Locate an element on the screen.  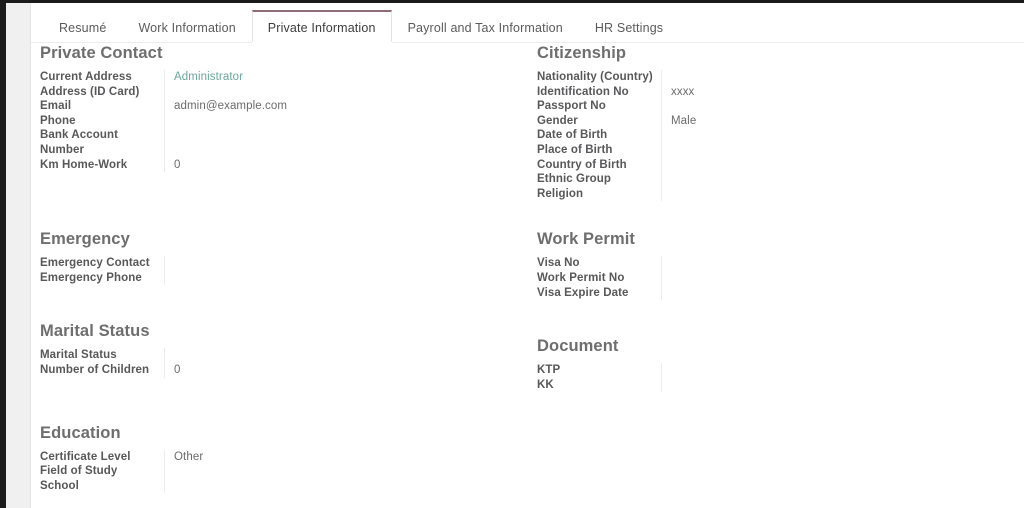
tab-work-information: Work Information is located at coordinates (186, 26).